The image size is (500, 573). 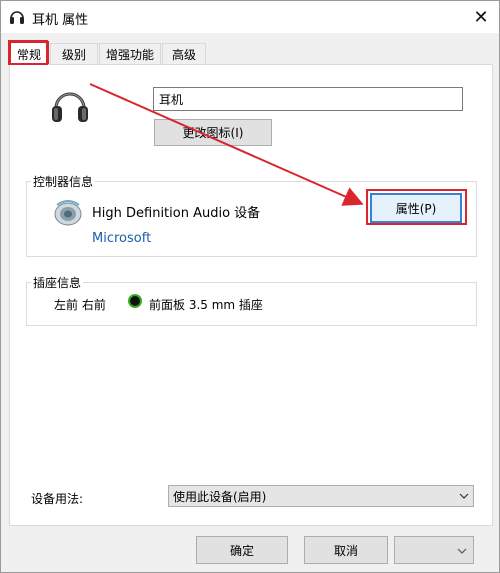 I want to click on tab-label: 增强功能, so click(x=129, y=54).